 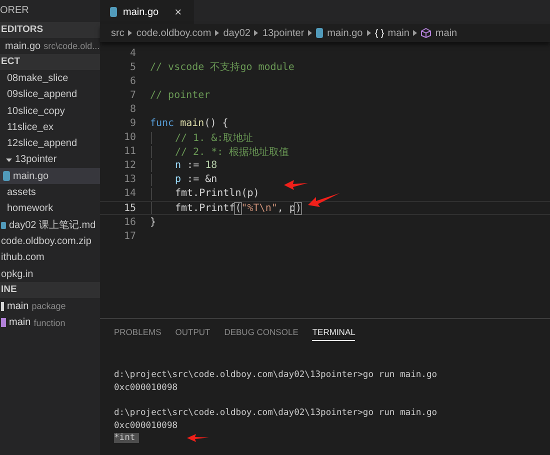 What do you see at coordinates (196, 180) in the screenshot?
I see `code-line: p := &n` at bounding box center [196, 180].